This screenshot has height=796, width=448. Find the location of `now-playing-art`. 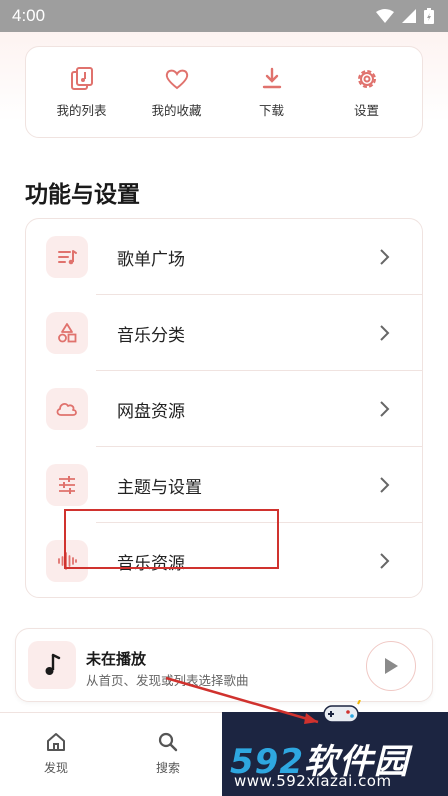

now-playing-art is located at coordinates (52, 665).